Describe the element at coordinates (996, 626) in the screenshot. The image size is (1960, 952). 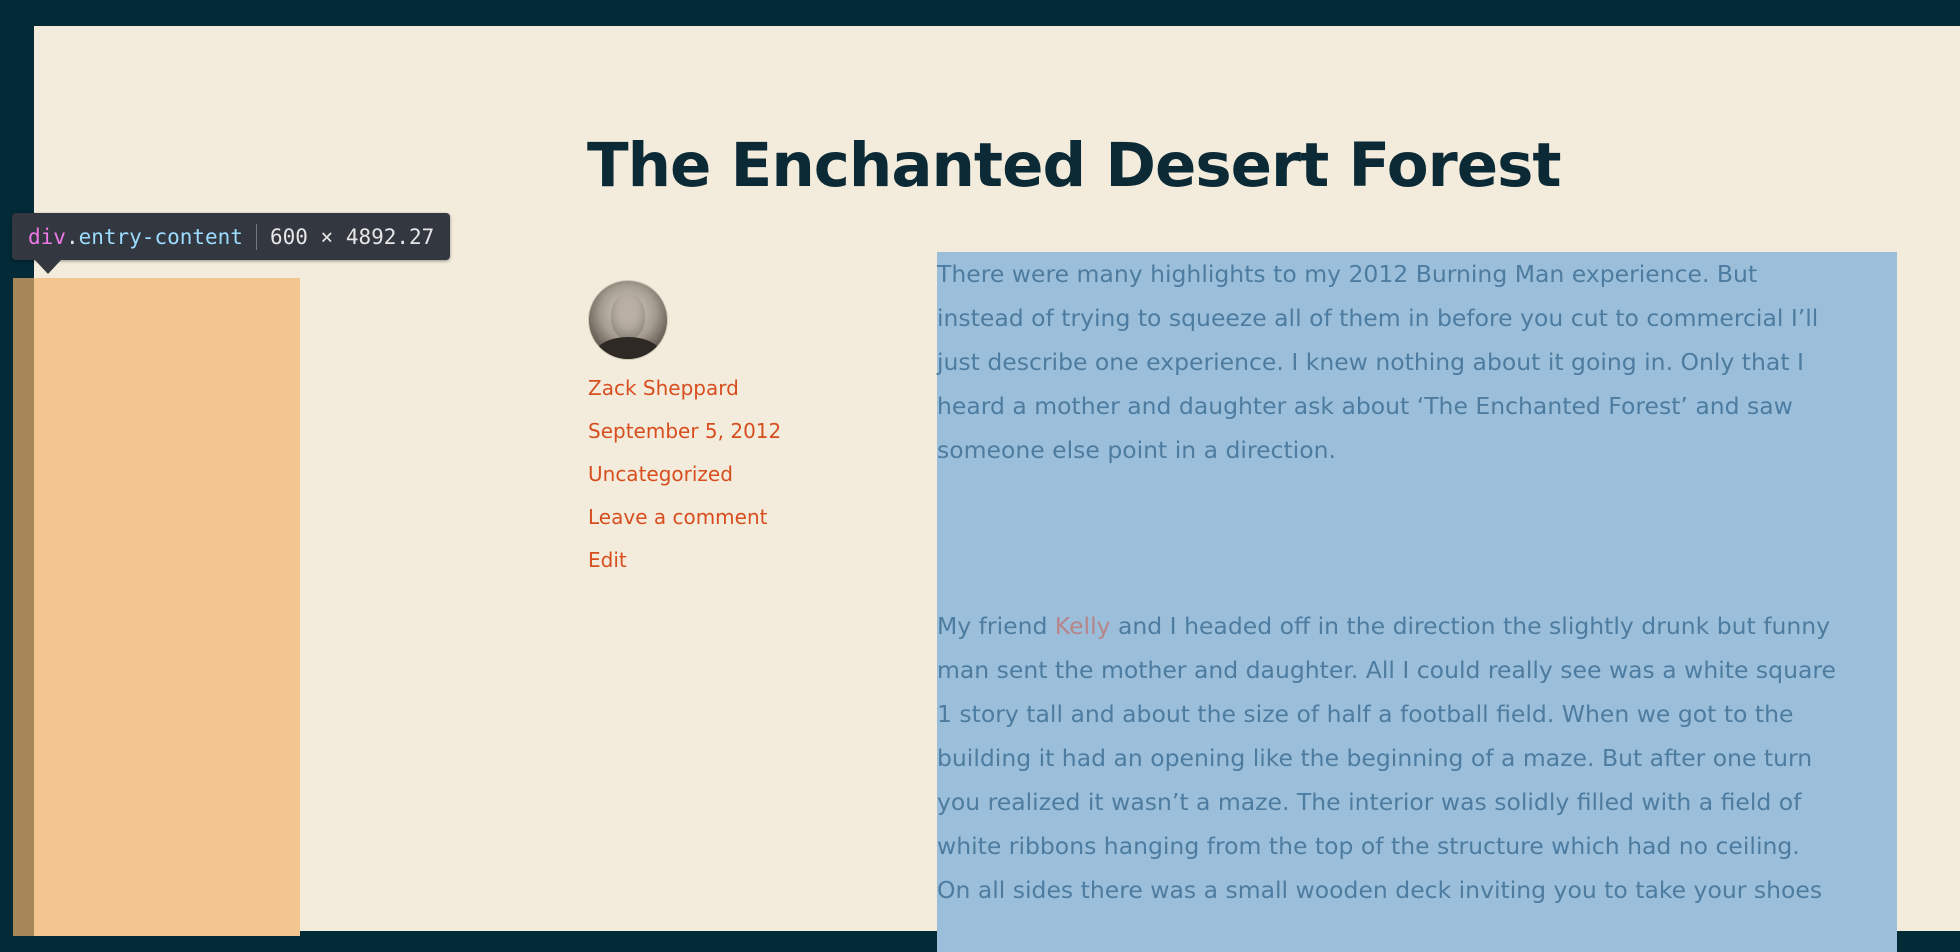
I see `paragraph-2-line-1-start: My friend` at that location.